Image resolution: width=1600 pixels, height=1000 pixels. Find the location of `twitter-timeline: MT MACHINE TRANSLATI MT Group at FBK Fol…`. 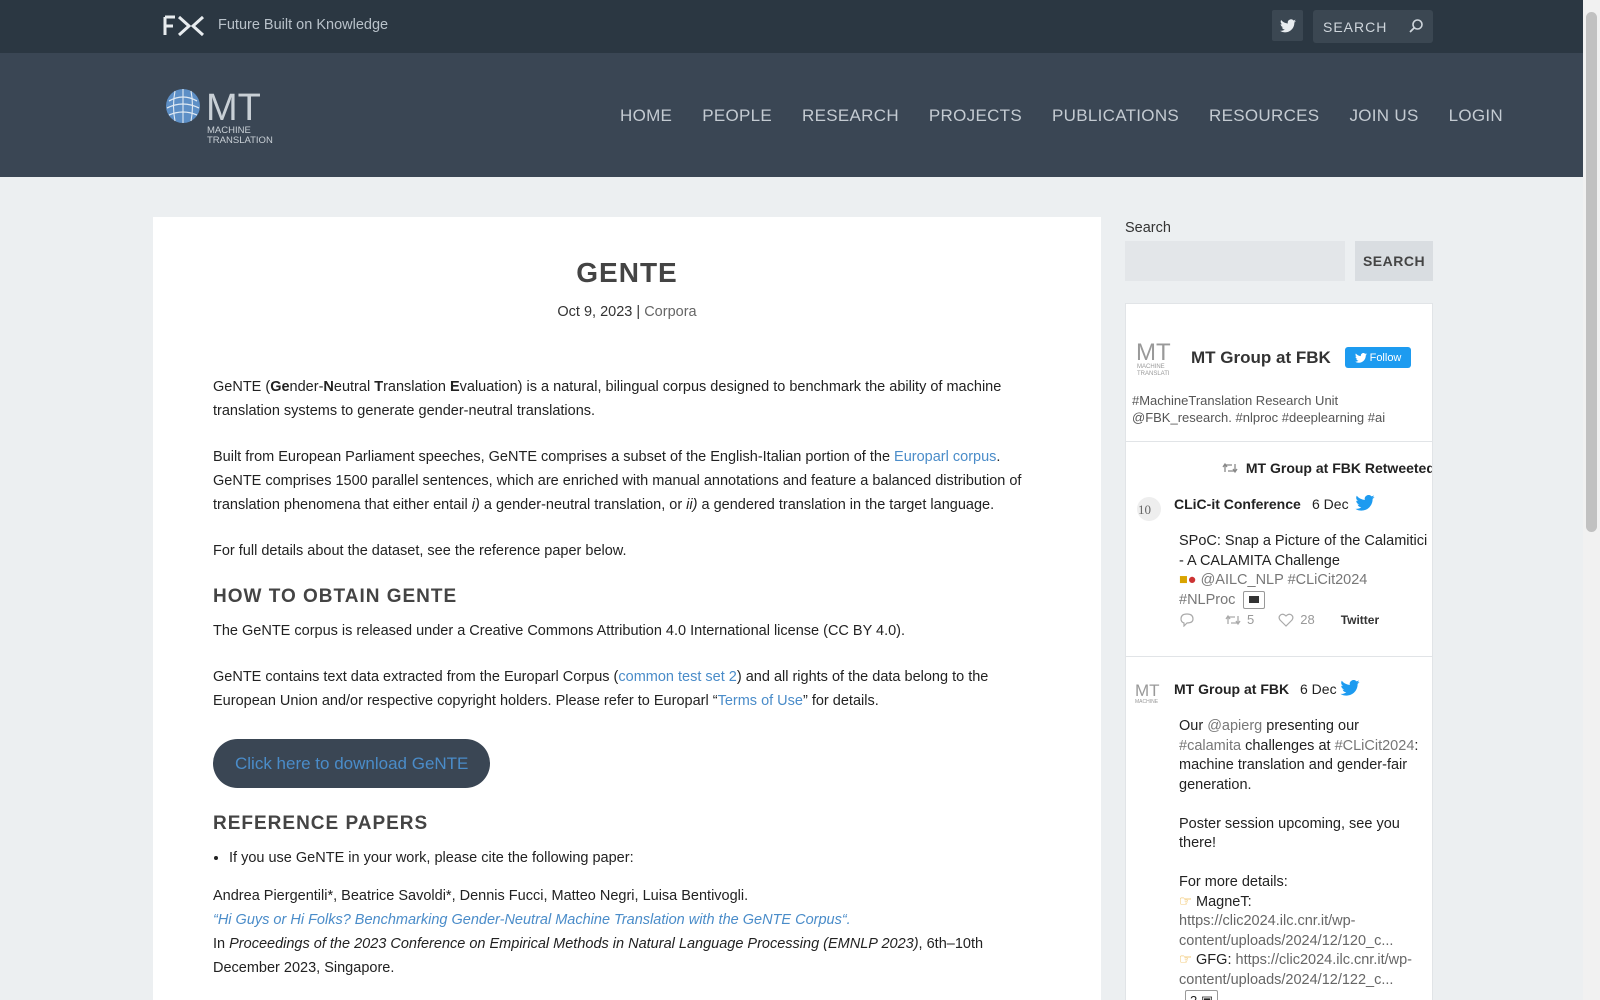

twitter-timeline: MT MACHINE TRANSLATI MT Group at FBK Fol… is located at coordinates (1279, 651).